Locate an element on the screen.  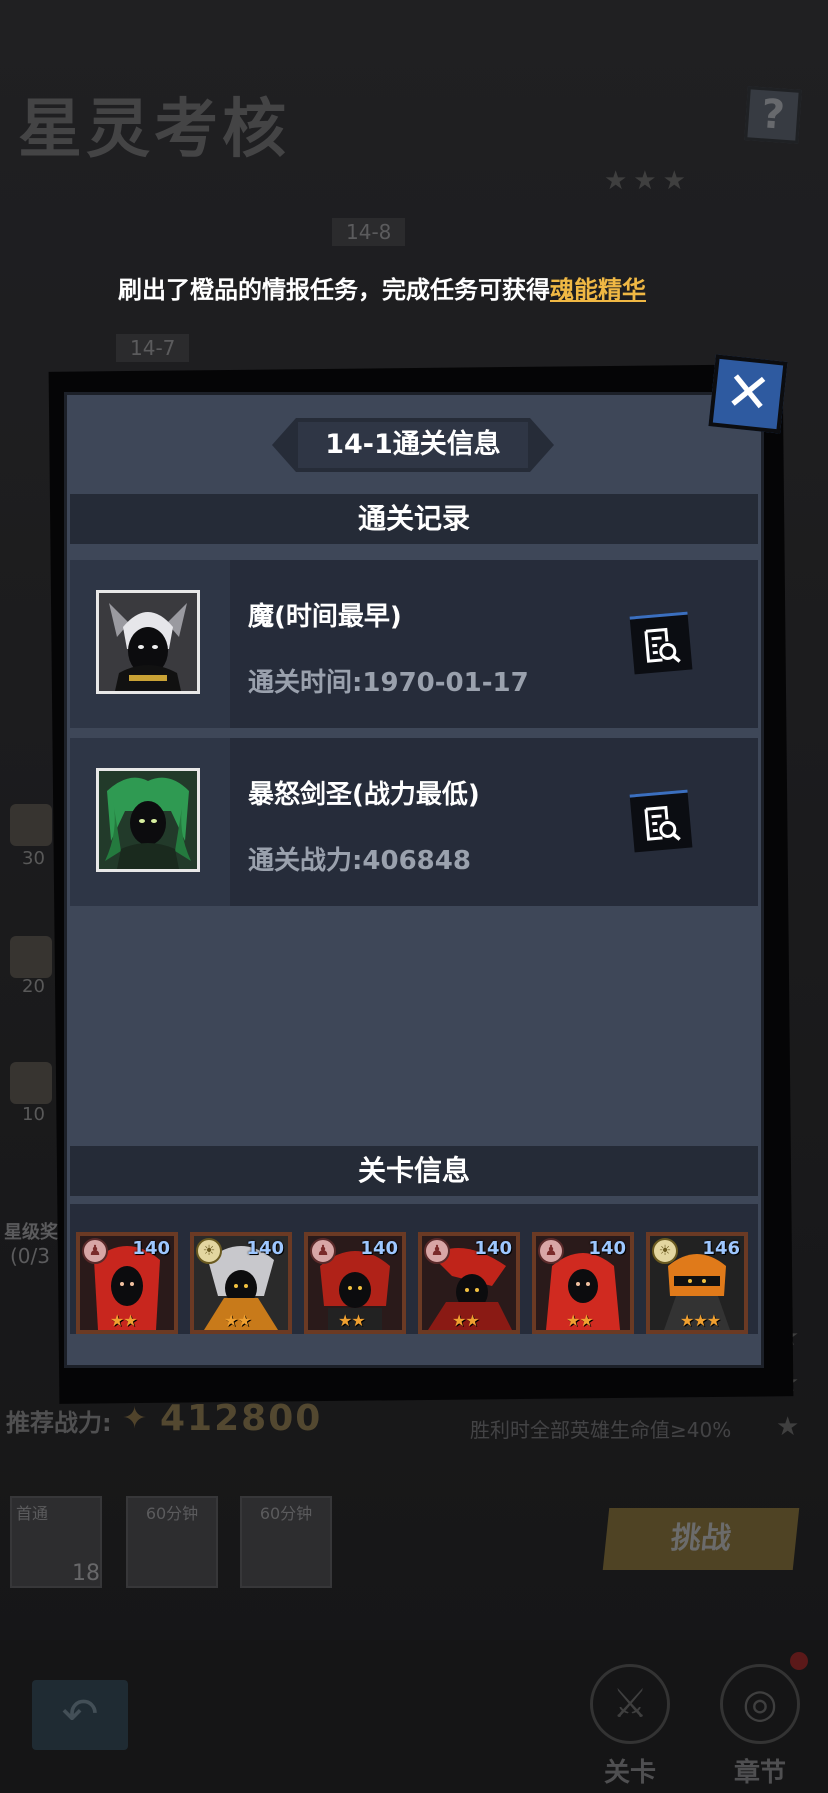
announcement-banner: 刷出了橙品的情报任务，完成任务可获得魂能精华 is located at coordinates (413, 287).